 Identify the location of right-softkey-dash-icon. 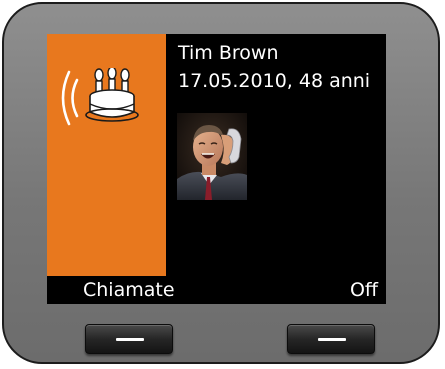
(332, 339).